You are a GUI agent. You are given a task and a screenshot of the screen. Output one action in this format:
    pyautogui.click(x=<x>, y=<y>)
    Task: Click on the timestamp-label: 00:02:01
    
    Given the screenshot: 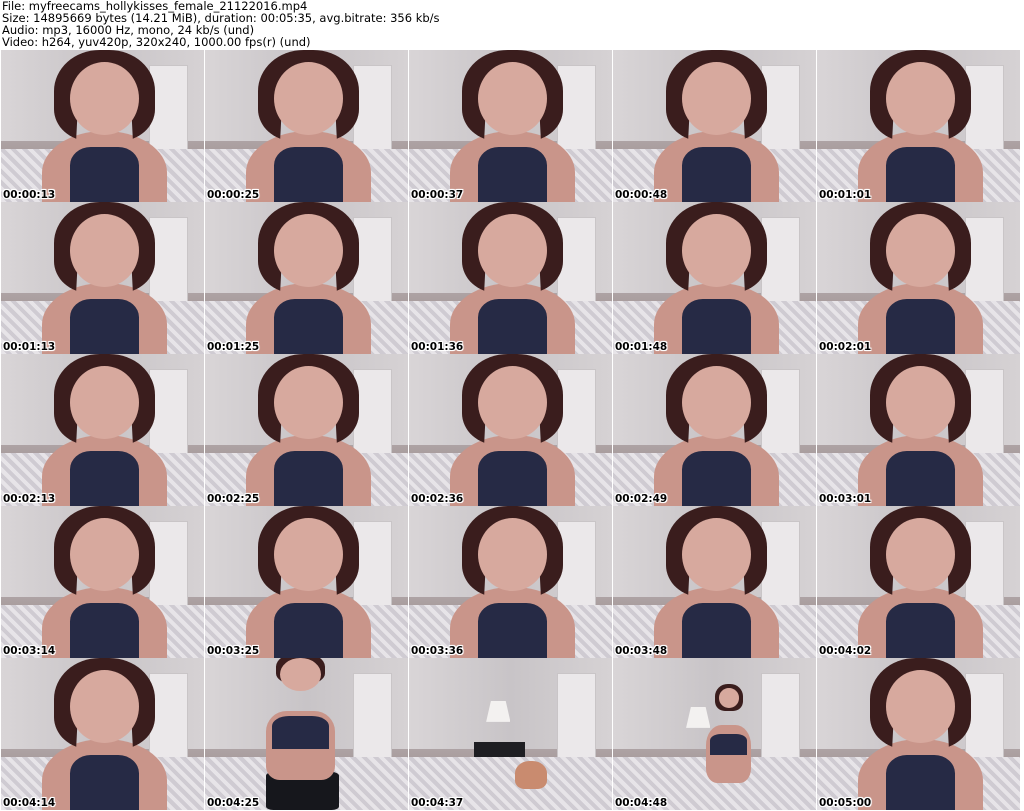 What is the action you would take?
    pyautogui.click(x=845, y=347)
    